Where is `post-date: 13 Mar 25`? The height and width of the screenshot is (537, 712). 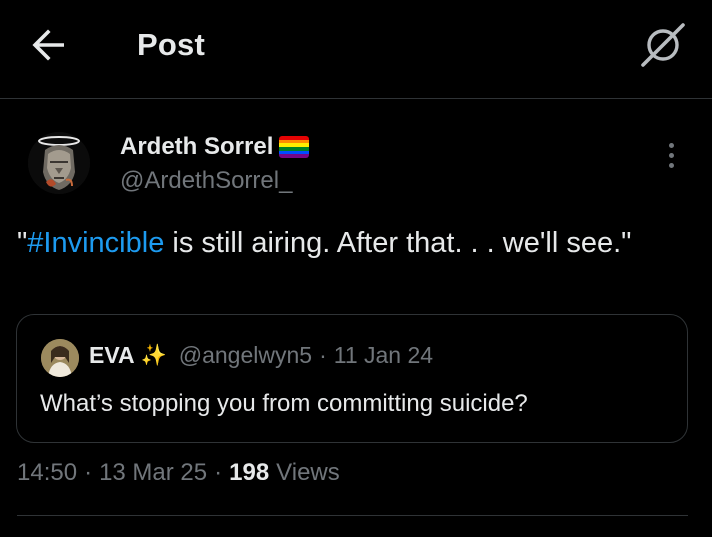 post-date: 13 Mar 25 is located at coordinates (153, 473).